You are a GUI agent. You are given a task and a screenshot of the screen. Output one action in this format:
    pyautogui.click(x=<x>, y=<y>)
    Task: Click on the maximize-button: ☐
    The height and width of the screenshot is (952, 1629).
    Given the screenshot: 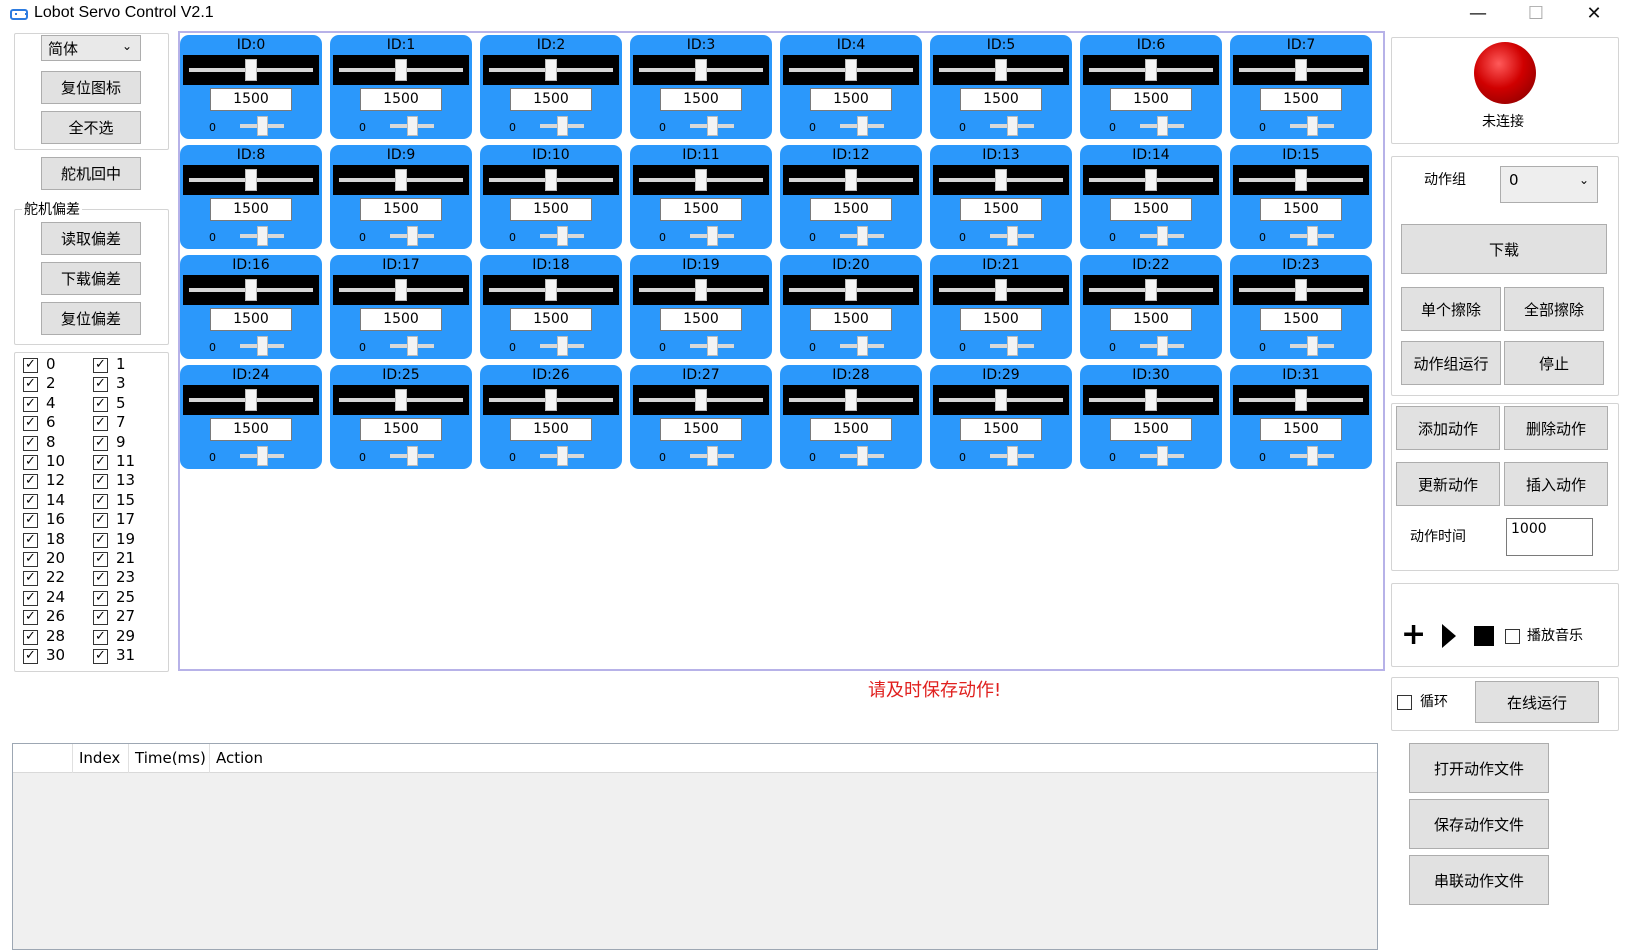 What is the action you would take?
    pyautogui.click(x=1536, y=15)
    